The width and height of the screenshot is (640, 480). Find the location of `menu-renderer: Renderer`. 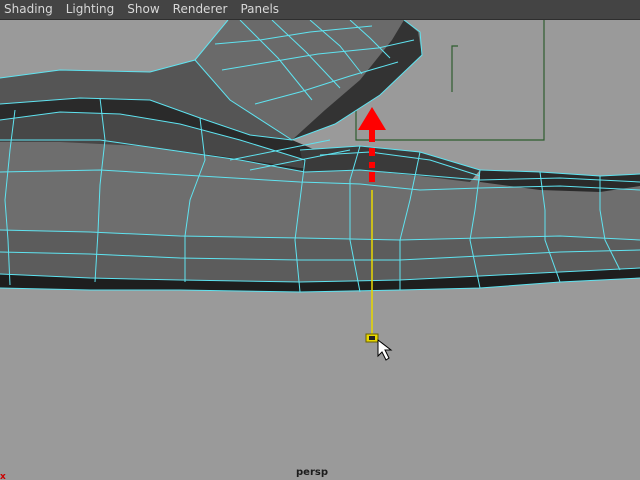

menu-renderer: Renderer is located at coordinates (202, 9).